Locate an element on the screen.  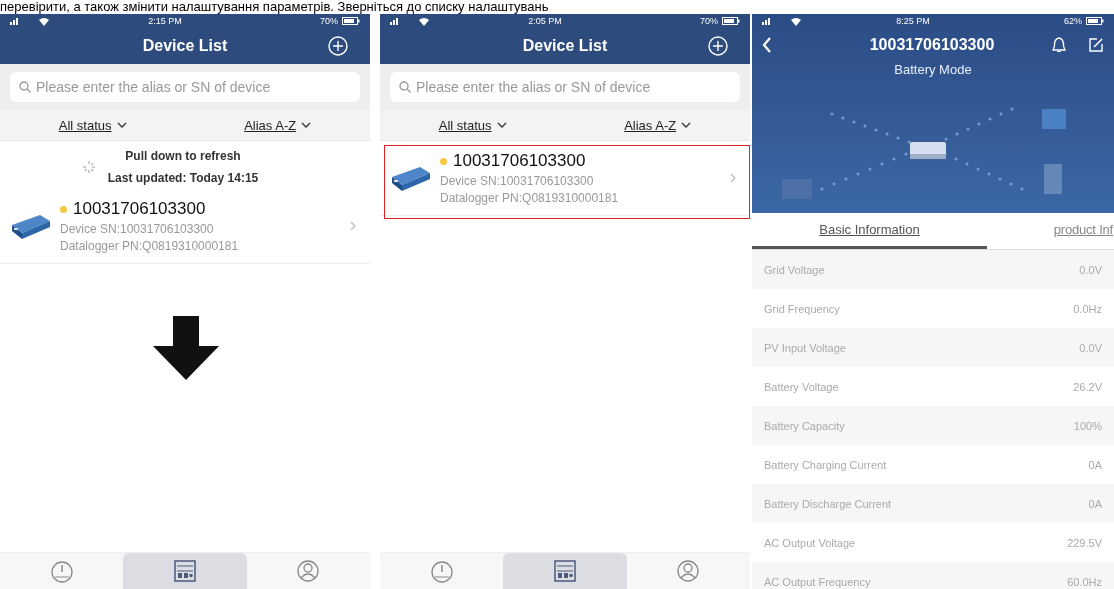
row-value: 60.0Hz is located at coordinates (1084, 581).